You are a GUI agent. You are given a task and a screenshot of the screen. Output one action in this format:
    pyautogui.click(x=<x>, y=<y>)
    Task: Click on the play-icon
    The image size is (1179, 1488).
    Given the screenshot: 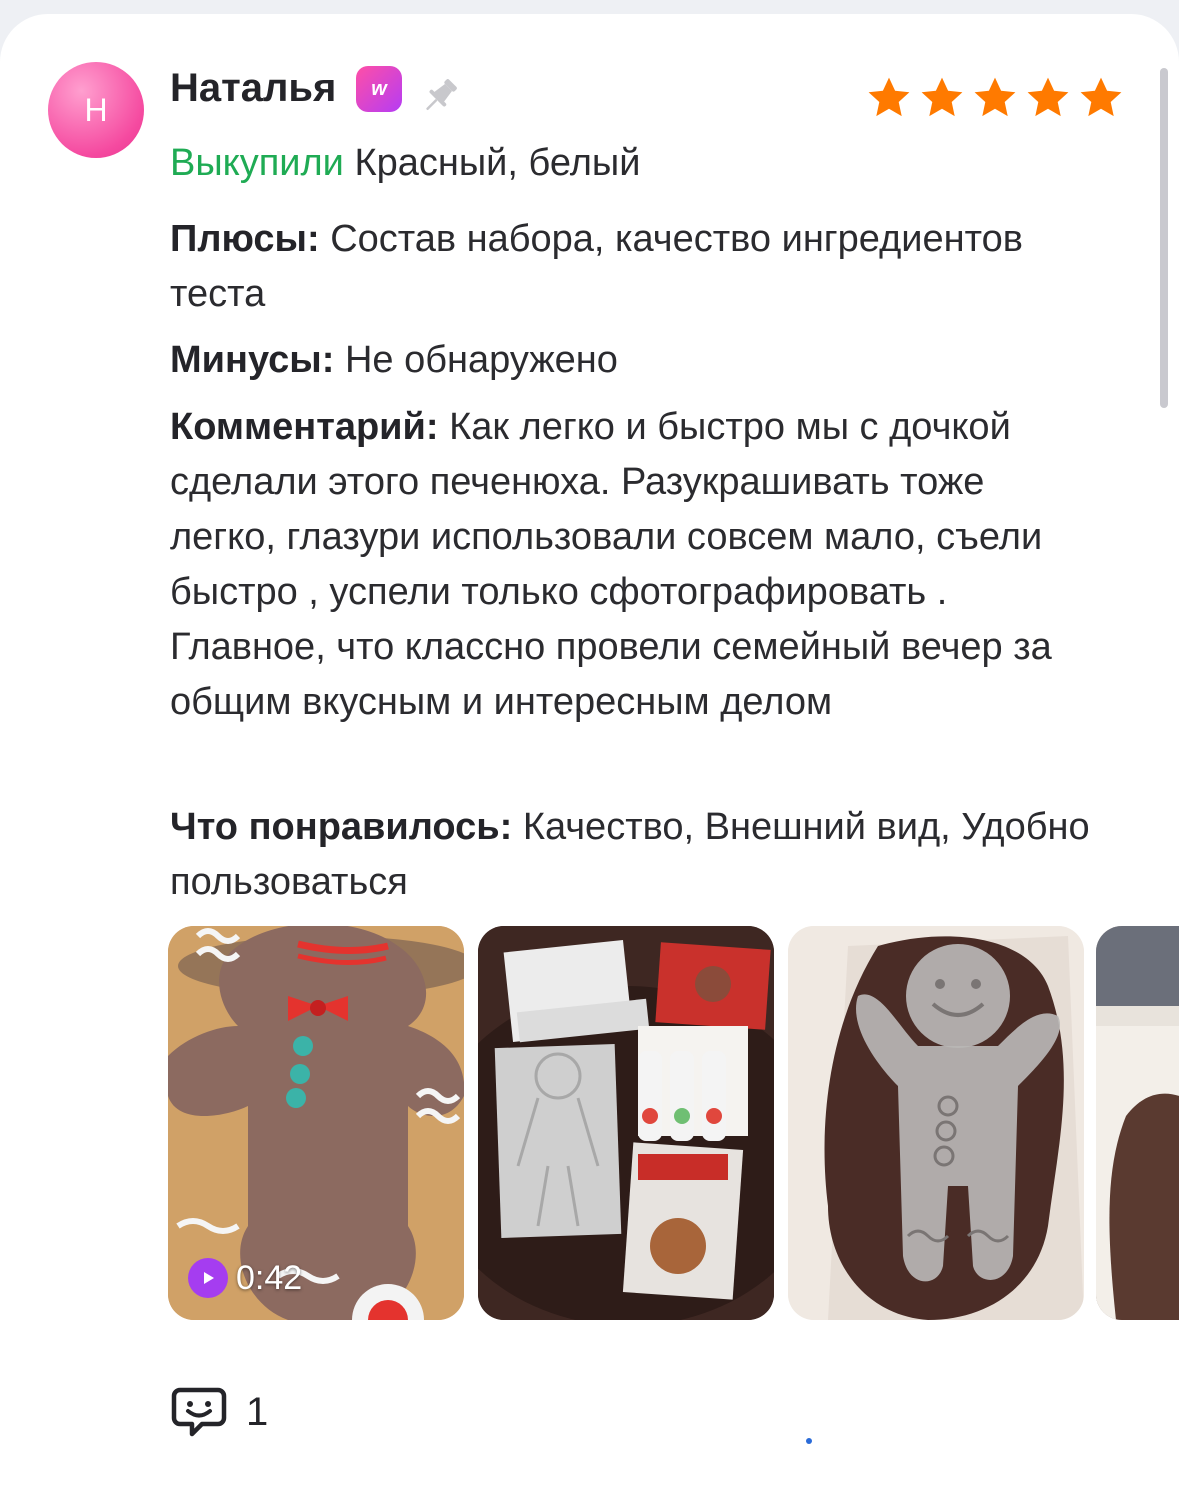 What is the action you would take?
    pyautogui.click(x=208, y=1278)
    